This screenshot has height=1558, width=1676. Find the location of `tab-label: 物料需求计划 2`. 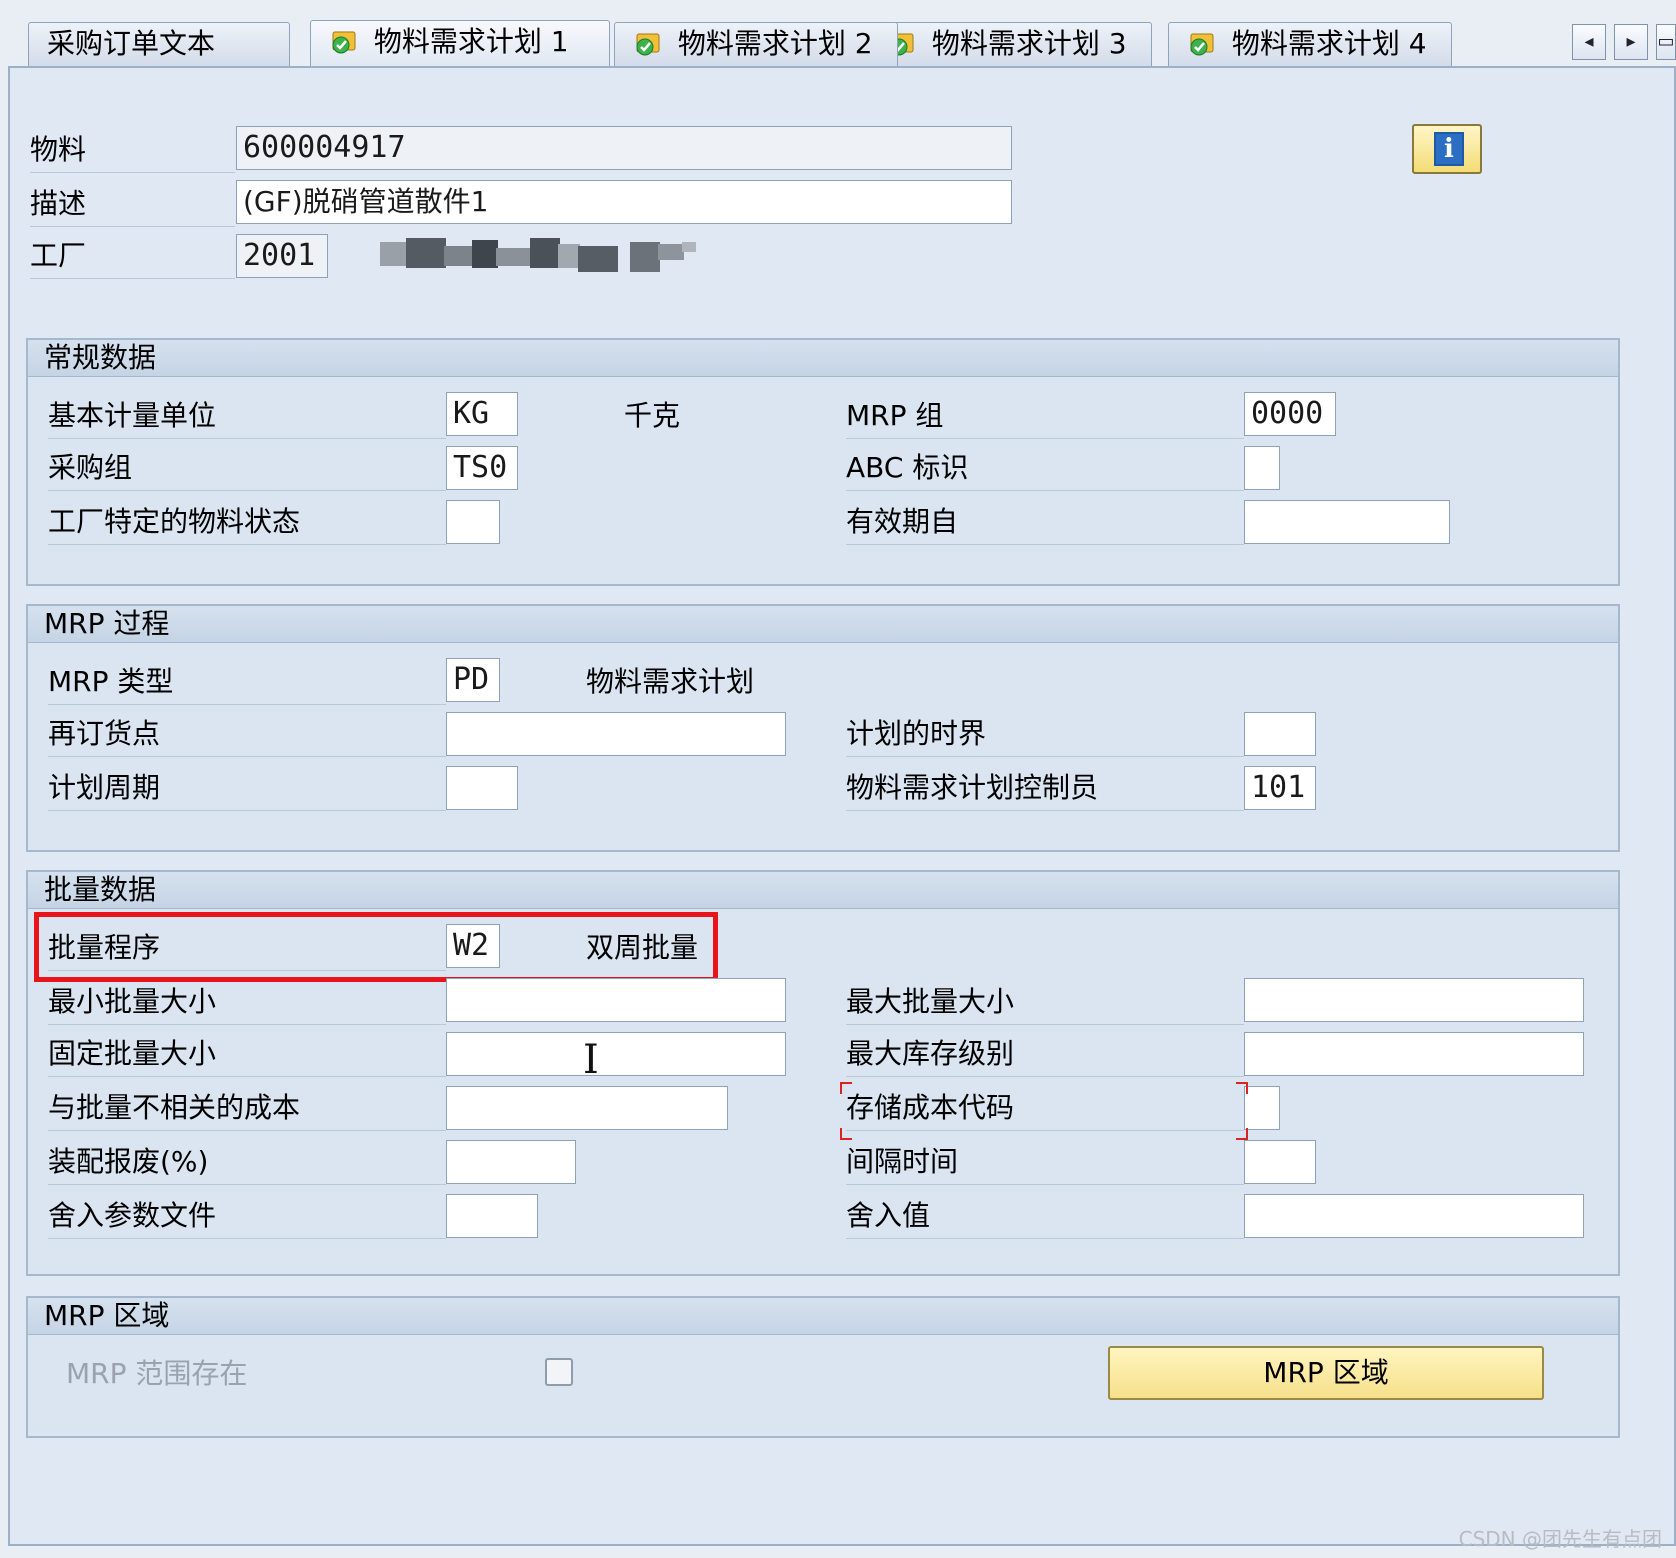

tab-label: 物料需求计划 2 is located at coordinates (775, 43).